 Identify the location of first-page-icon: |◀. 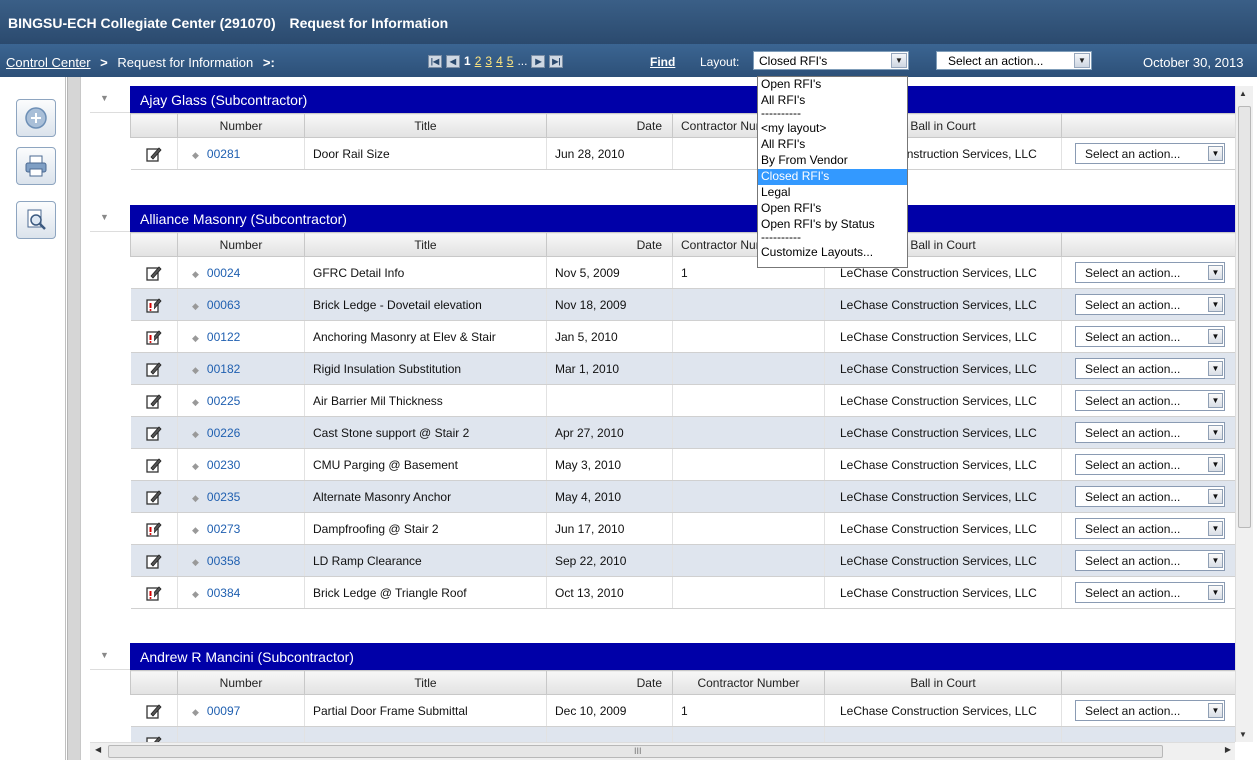
(435, 61).